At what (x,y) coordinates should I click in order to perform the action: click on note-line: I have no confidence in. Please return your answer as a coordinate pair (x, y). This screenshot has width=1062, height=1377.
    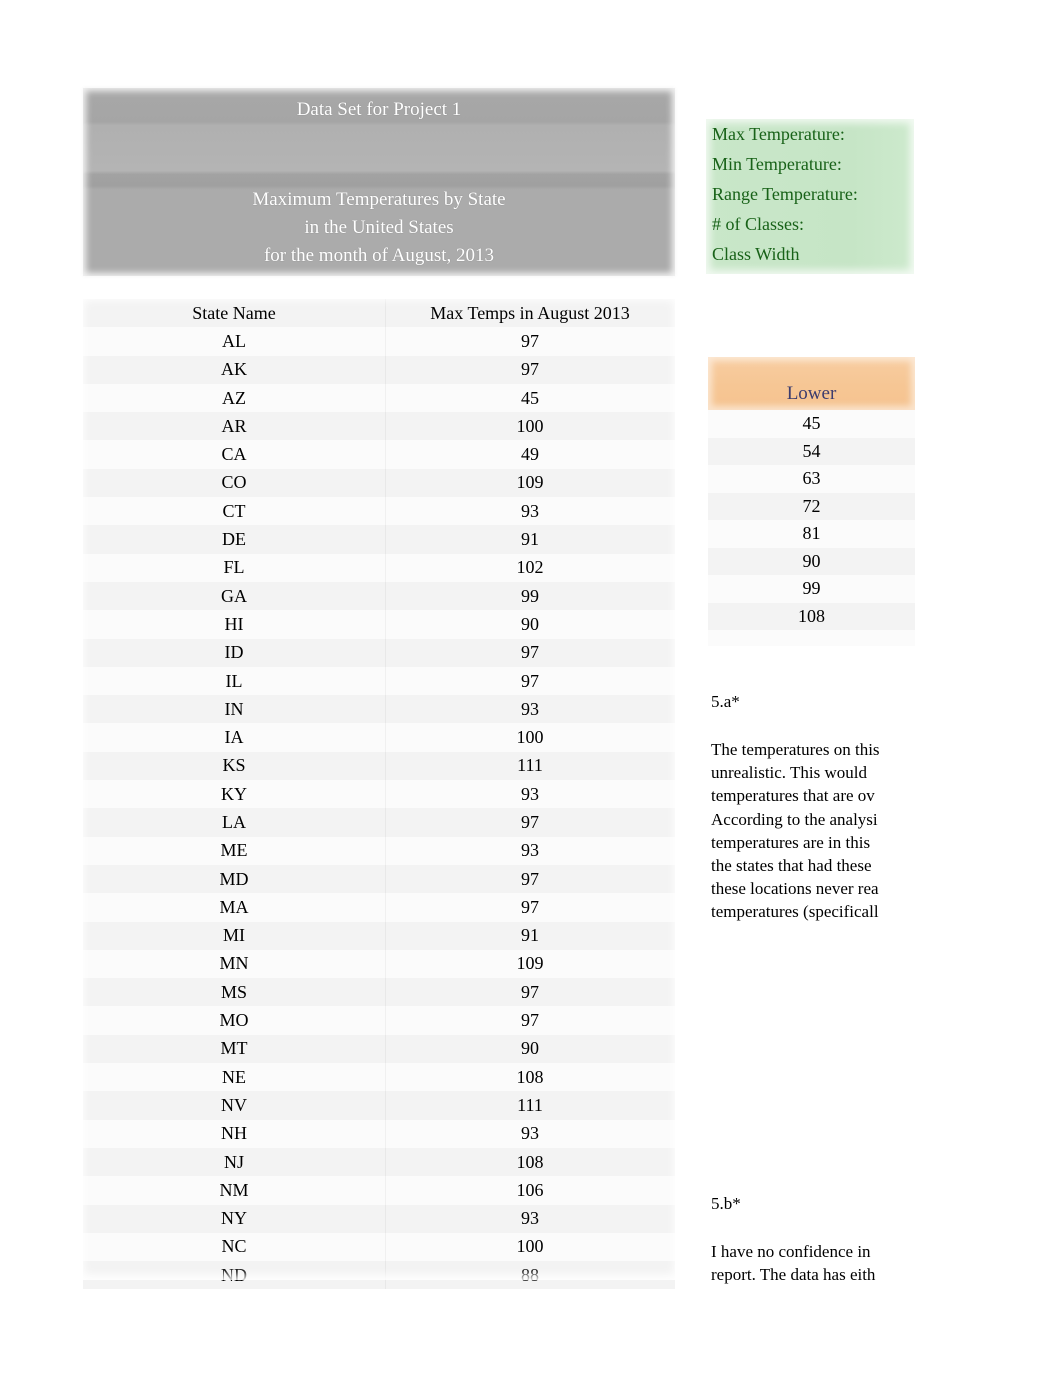
    Looking at the image, I should click on (791, 1251).